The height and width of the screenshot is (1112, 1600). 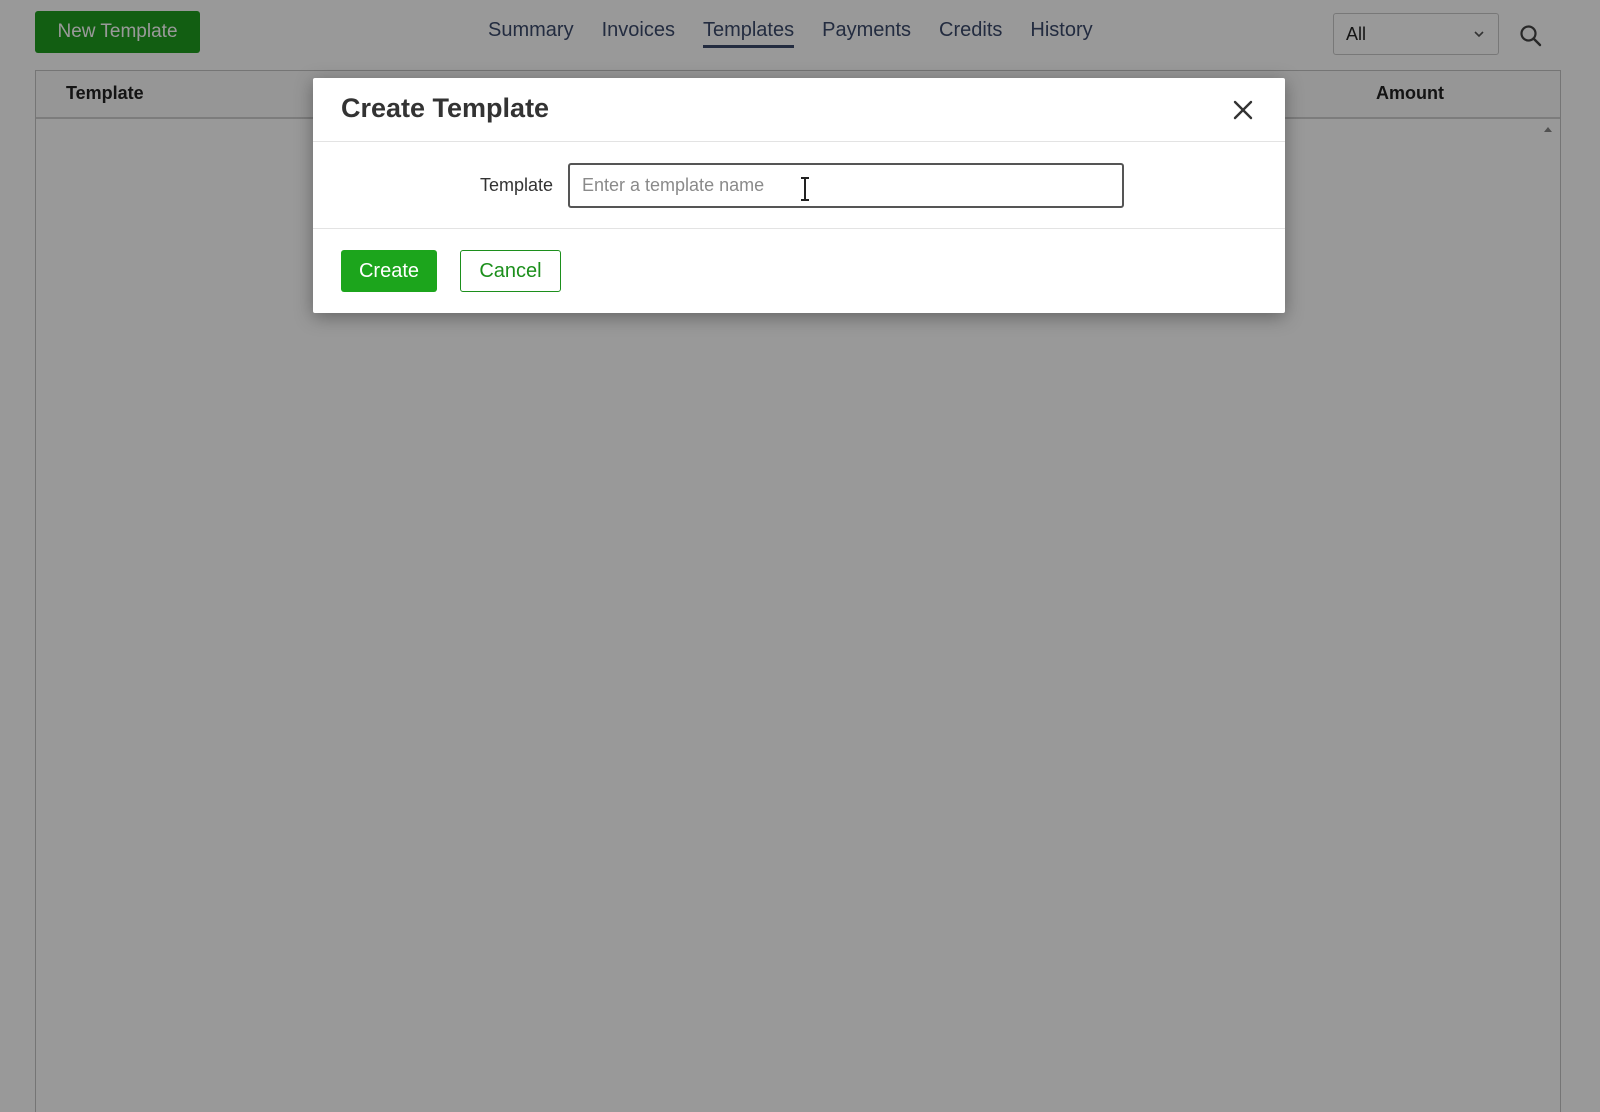 I want to click on close-icon, so click(x=1243, y=110).